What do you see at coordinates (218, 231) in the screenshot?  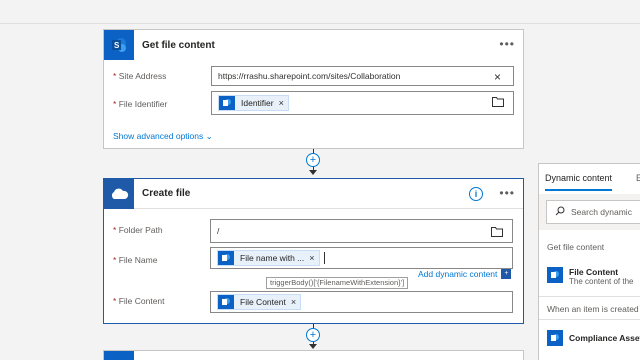 I see `folder-path-value: /` at bounding box center [218, 231].